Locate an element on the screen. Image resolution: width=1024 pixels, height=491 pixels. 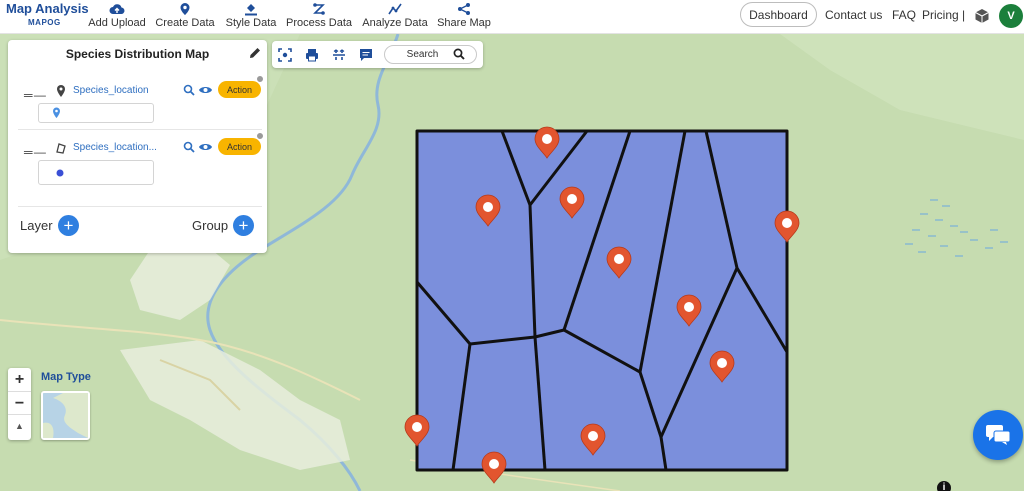
measure-icon is located at coordinates (339, 55).